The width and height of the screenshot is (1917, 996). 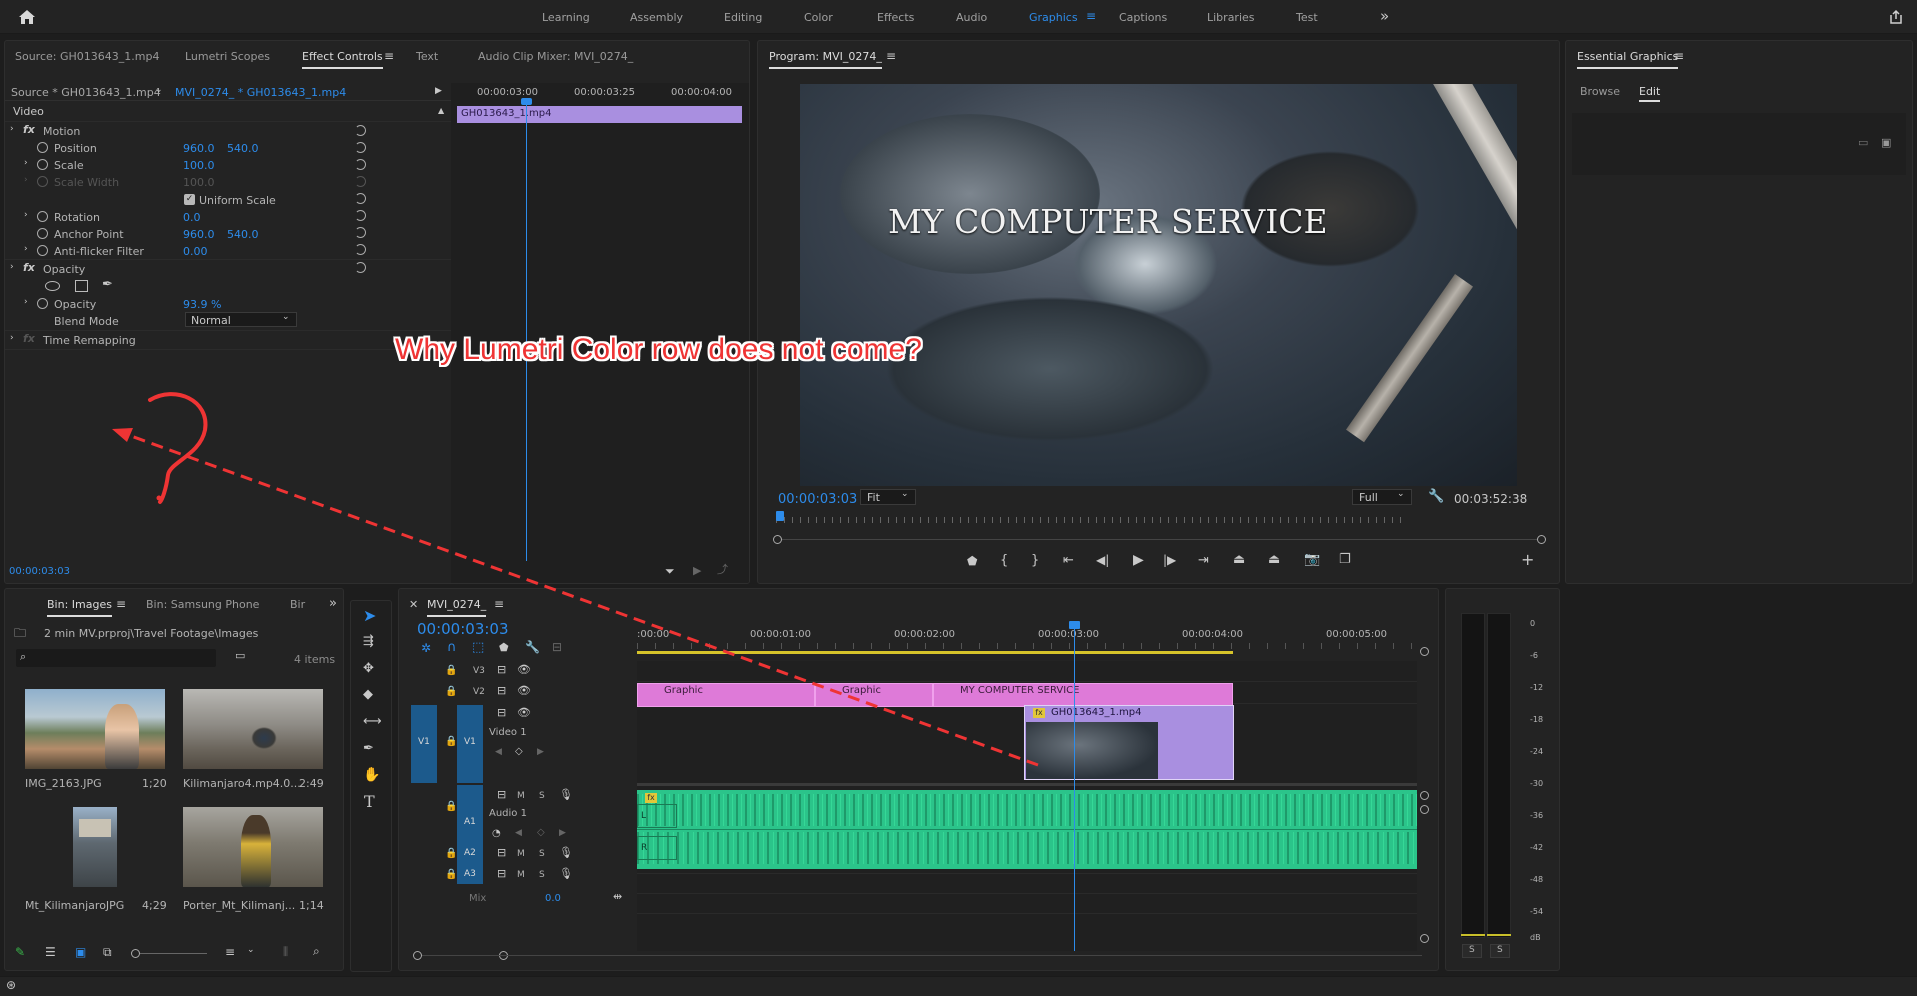 I want to click on title-graphic-clip: MY COMPUTER SERVICE, so click(x=1083, y=695).